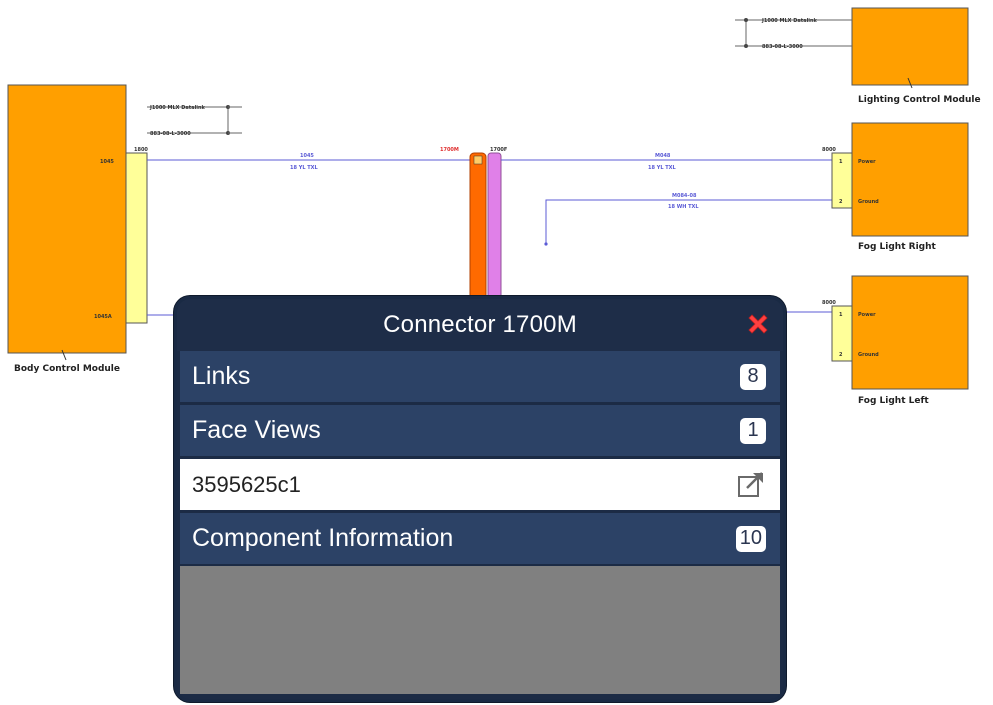 This screenshot has height=705, width=993. Describe the element at coordinates (662, 168) in the screenshot. I see `wire-m048-spec: 18 YL TXL` at that location.